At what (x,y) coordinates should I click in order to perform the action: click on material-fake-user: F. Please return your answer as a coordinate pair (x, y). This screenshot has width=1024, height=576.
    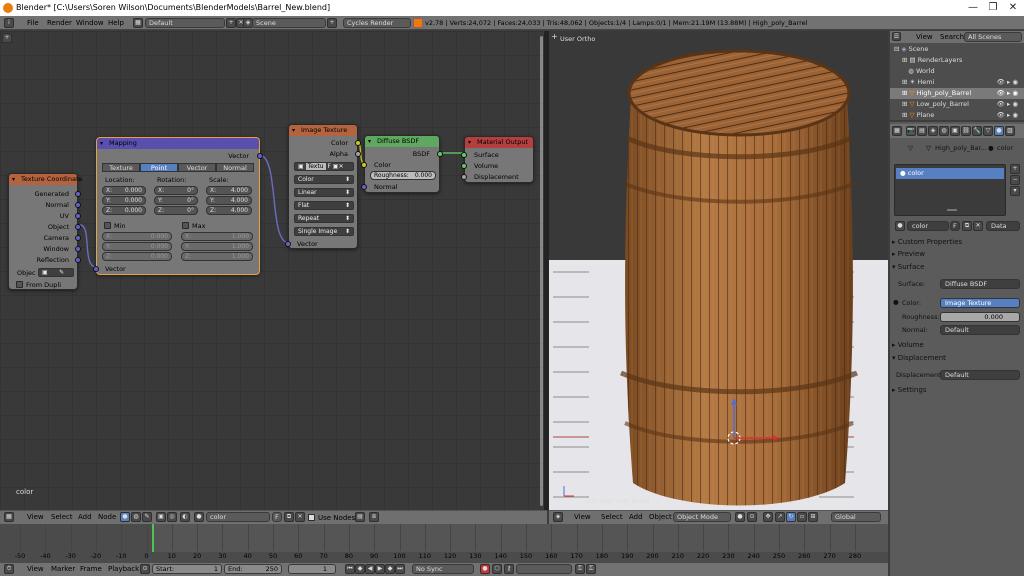
    Looking at the image, I should click on (277, 517).